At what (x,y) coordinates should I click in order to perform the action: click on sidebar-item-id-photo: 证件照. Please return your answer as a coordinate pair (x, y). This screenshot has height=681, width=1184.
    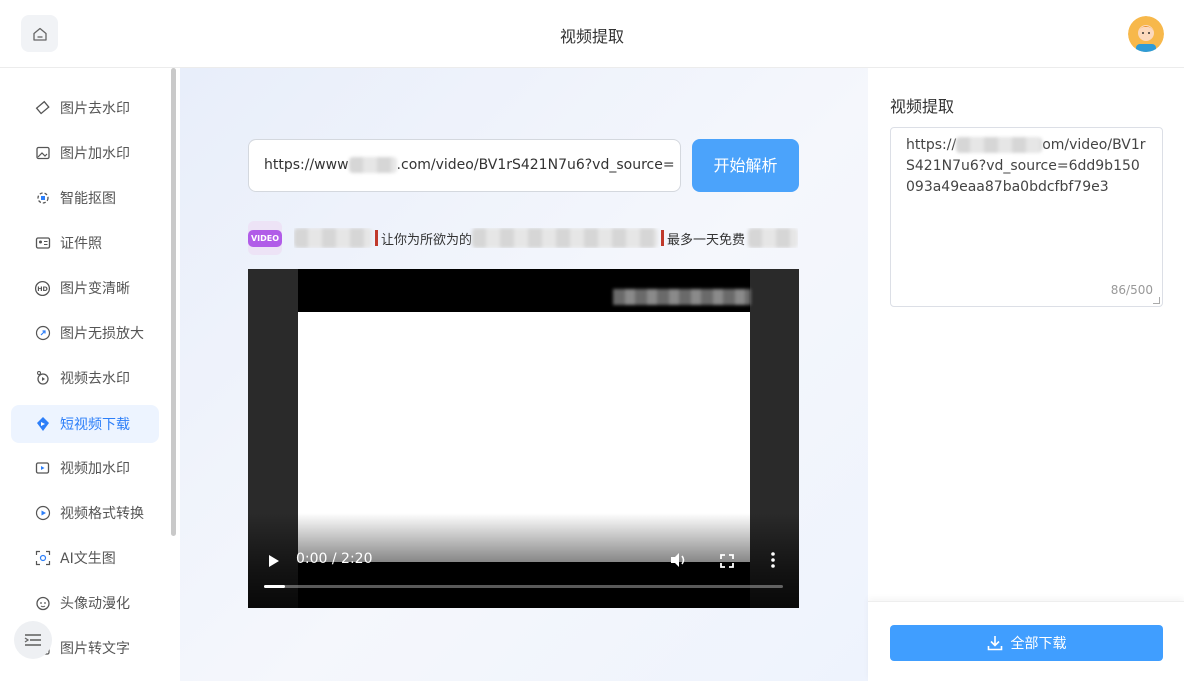
    Looking at the image, I should click on (85, 243).